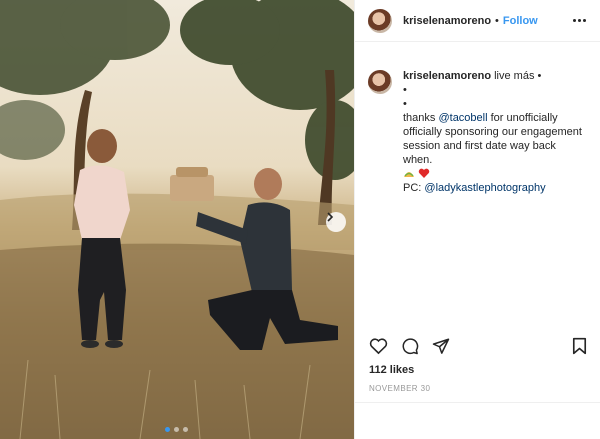 This screenshot has width=600, height=439. What do you see at coordinates (516, 76) in the screenshot?
I see `caption-line1: live más •` at bounding box center [516, 76].